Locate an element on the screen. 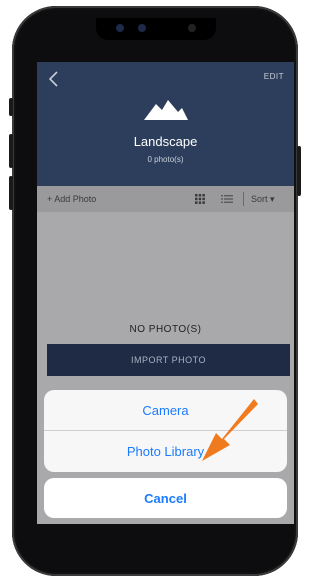 The width and height of the screenshot is (320, 582). notch is located at coordinates (156, 29).